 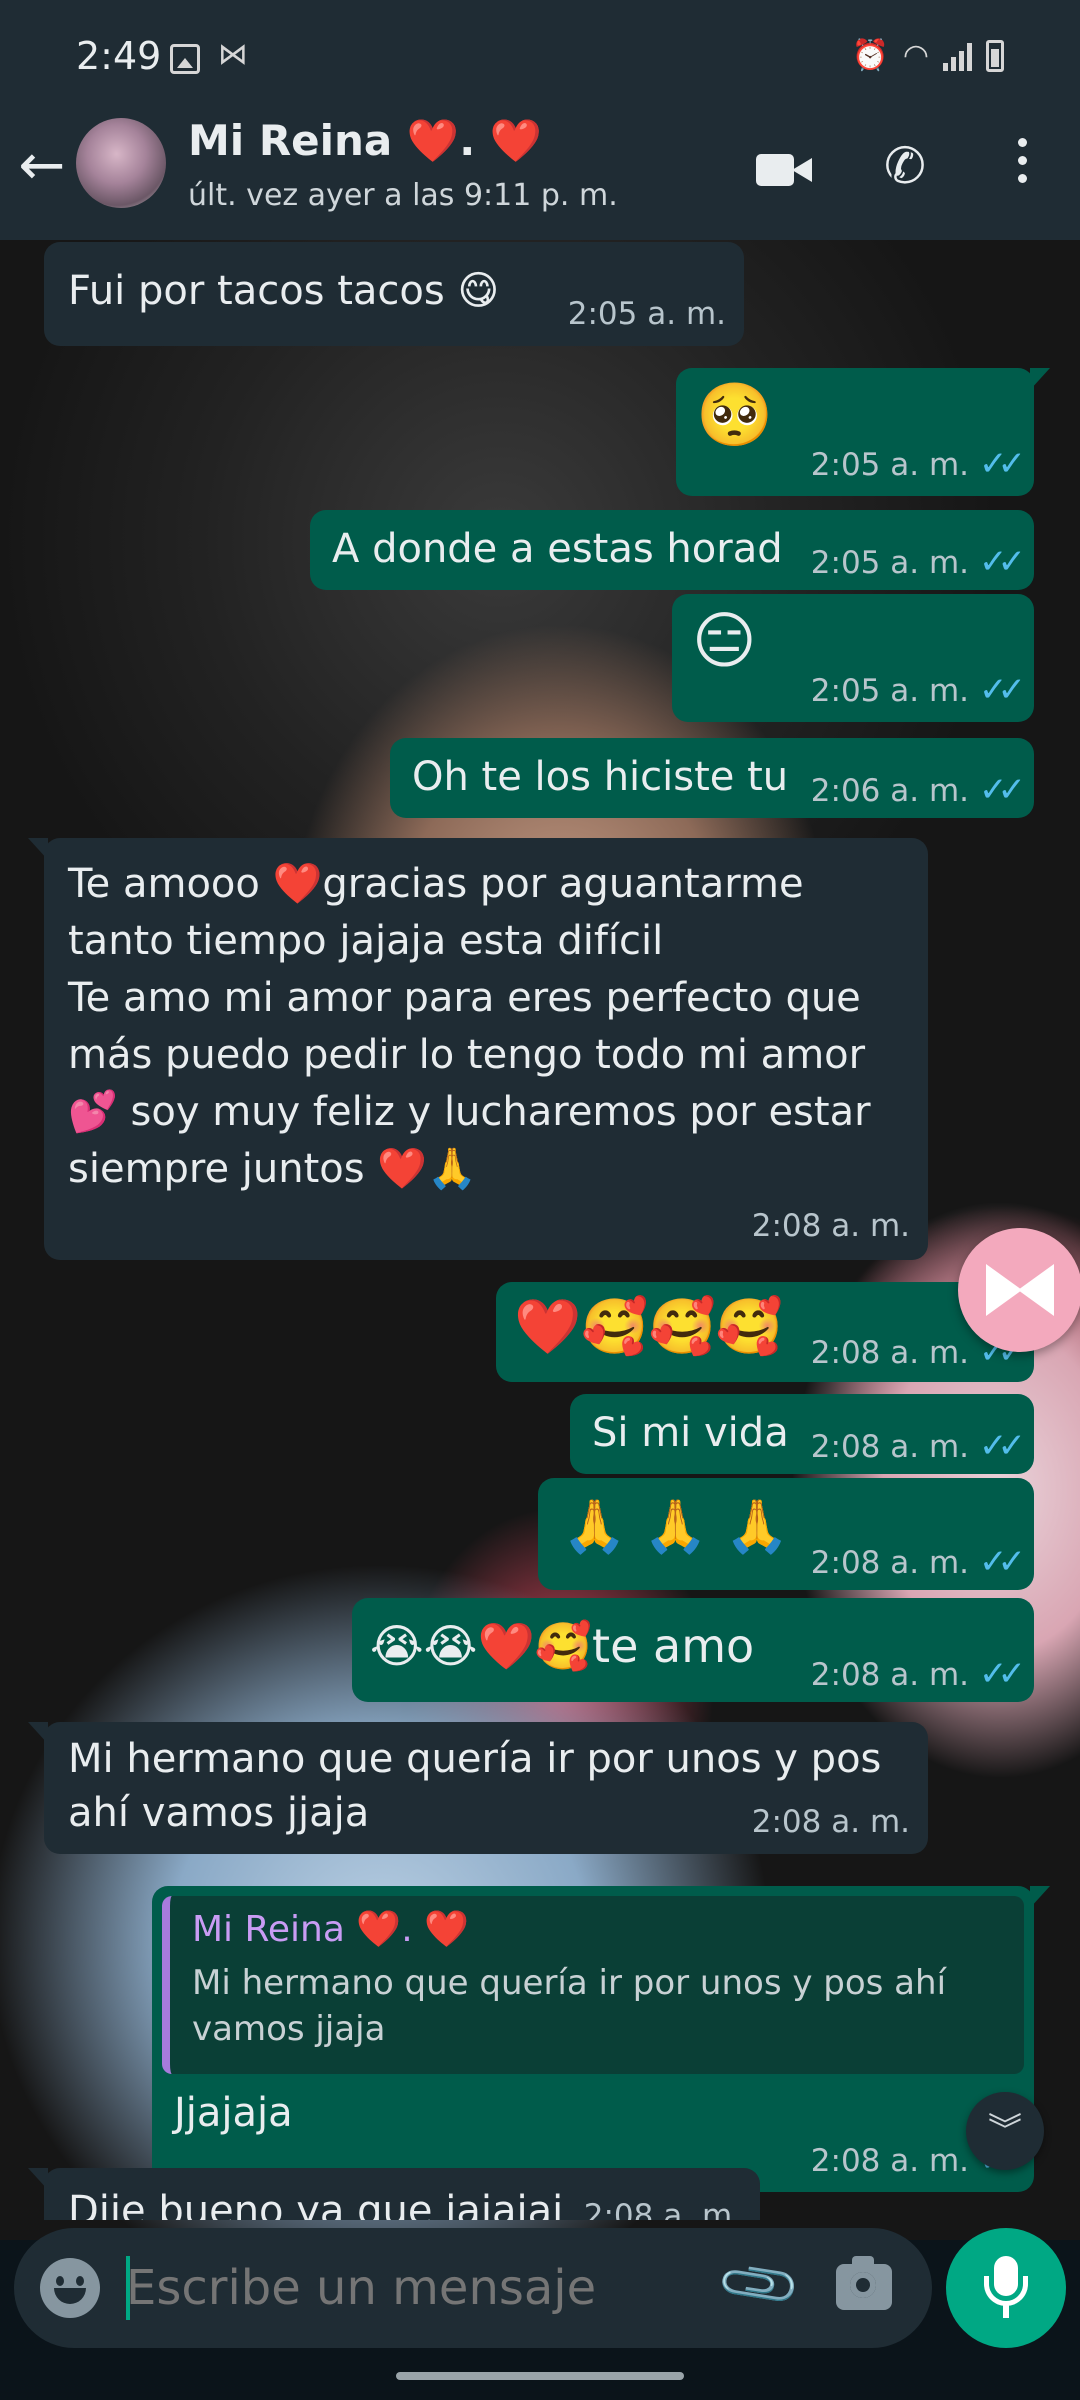 What do you see at coordinates (912, 166) in the screenshot?
I see `voice-call-icon: ✆` at bounding box center [912, 166].